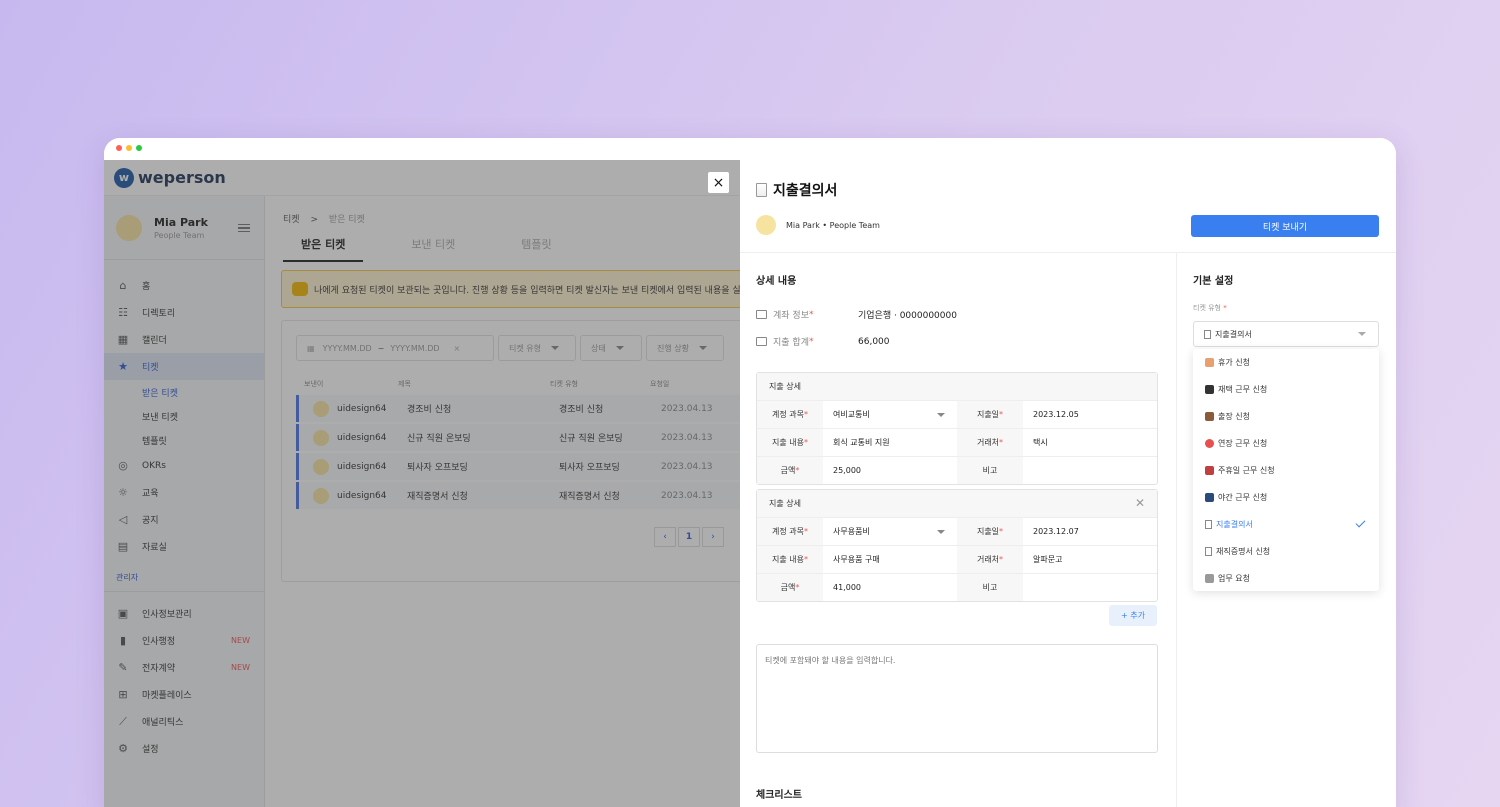 The width and height of the screenshot is (1500, 807). What do you see at coordinates (139, 148) in the screenshot?
I see `maximize-window-dot` at bounding box center [139, 148].